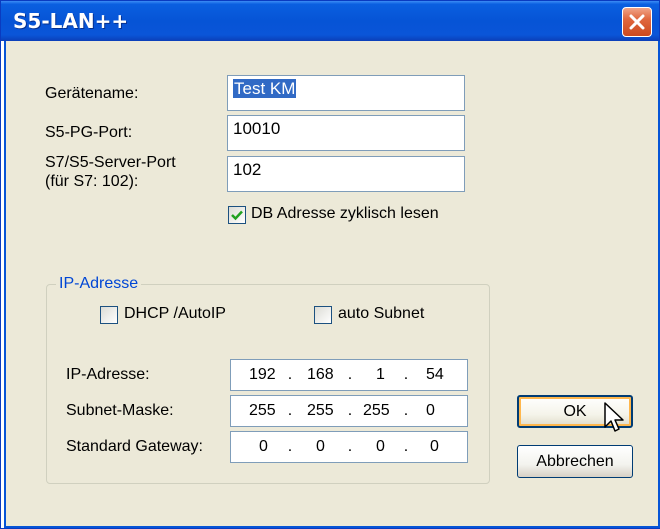 The image size is (660, 529). Describe the element at coordinates (346, 174) in the screenshot. I see `server-port-input: 102` at that location.